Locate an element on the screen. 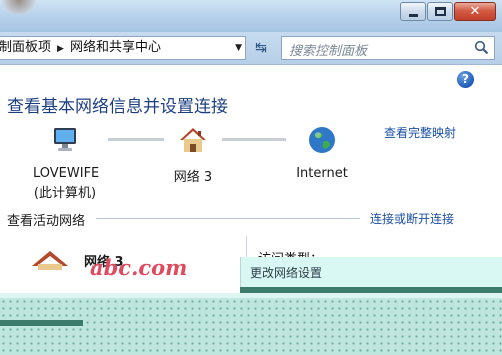 Image resolution: width=502 pixels, height=355 pixels. breadcrumb-network-sharing-center: 网络和共享中心 is located at coordinates (115, 48).